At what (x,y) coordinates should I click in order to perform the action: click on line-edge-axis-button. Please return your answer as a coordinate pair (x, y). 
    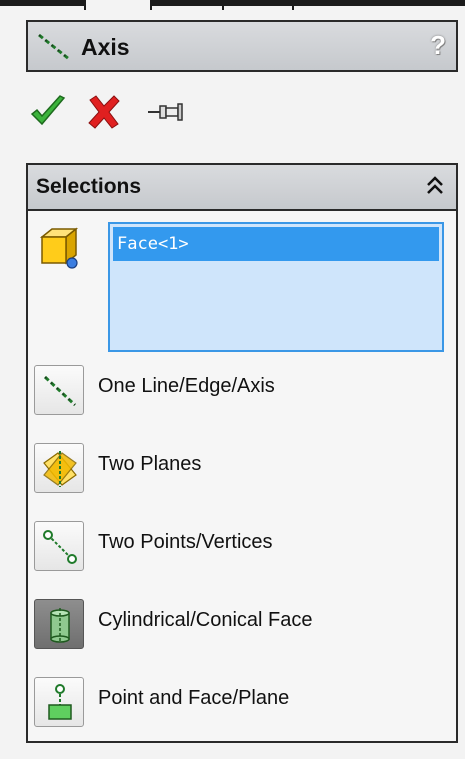
    Looking at the image, I should click on (59, 390).